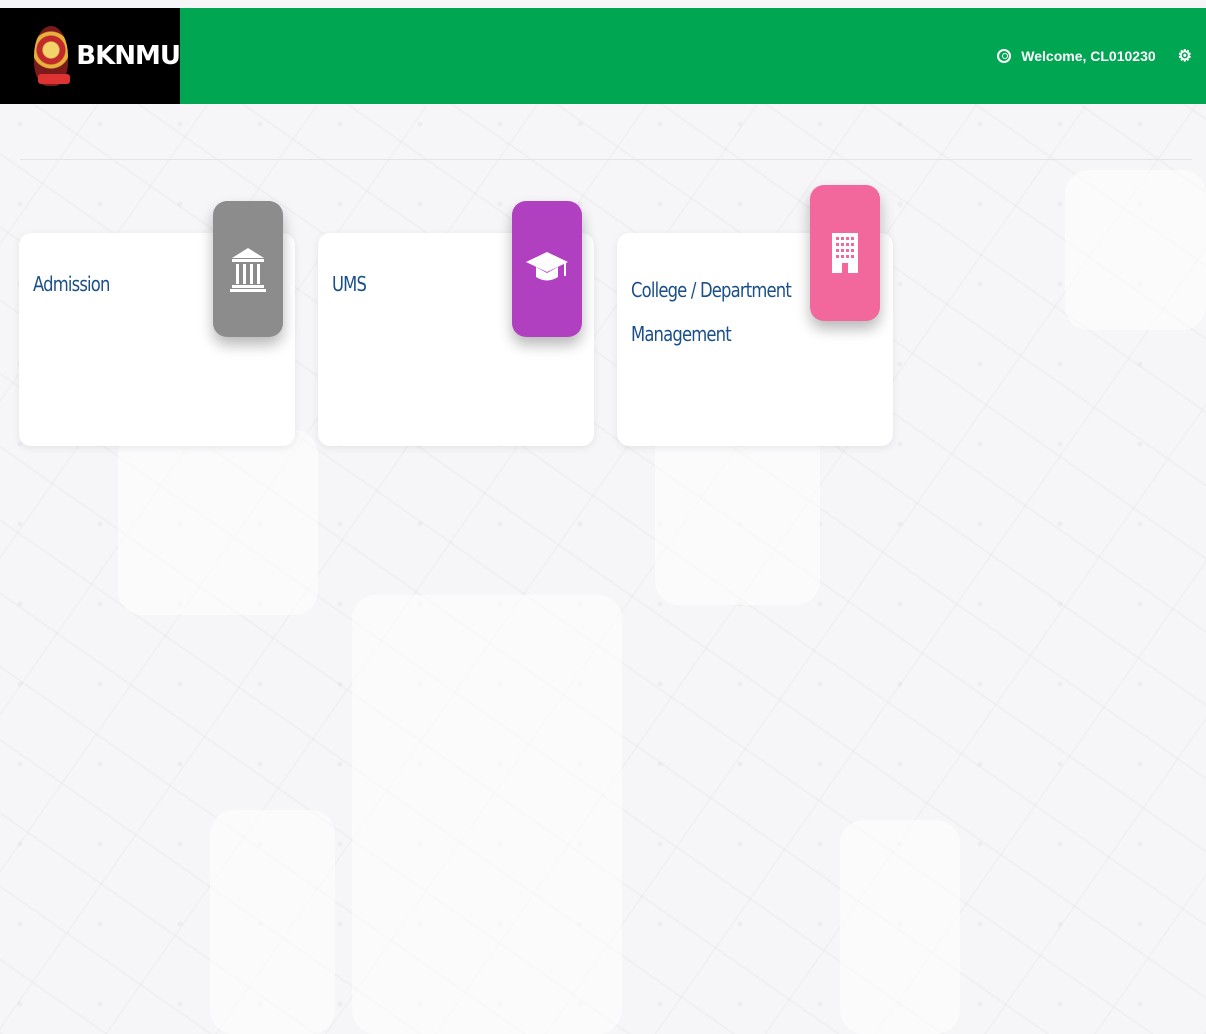  Describe the element at coordinates (711, 312) in the screenshot. I see `tile-label: College / Department Management` at that location.